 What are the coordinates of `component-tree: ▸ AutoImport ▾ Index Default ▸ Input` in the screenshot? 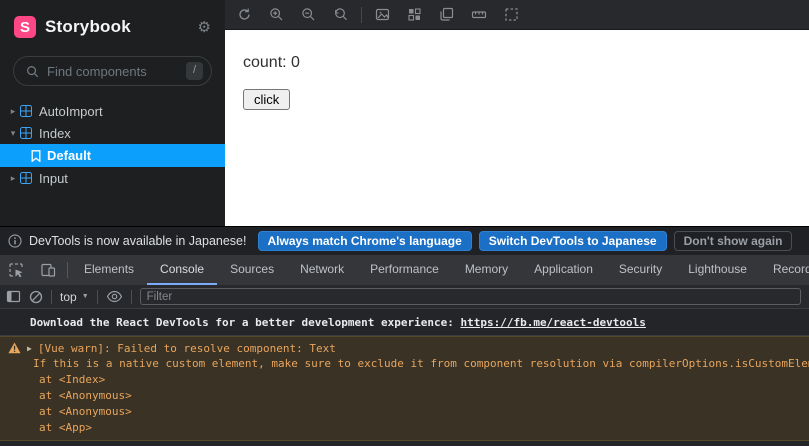 It's located at (112, 144).